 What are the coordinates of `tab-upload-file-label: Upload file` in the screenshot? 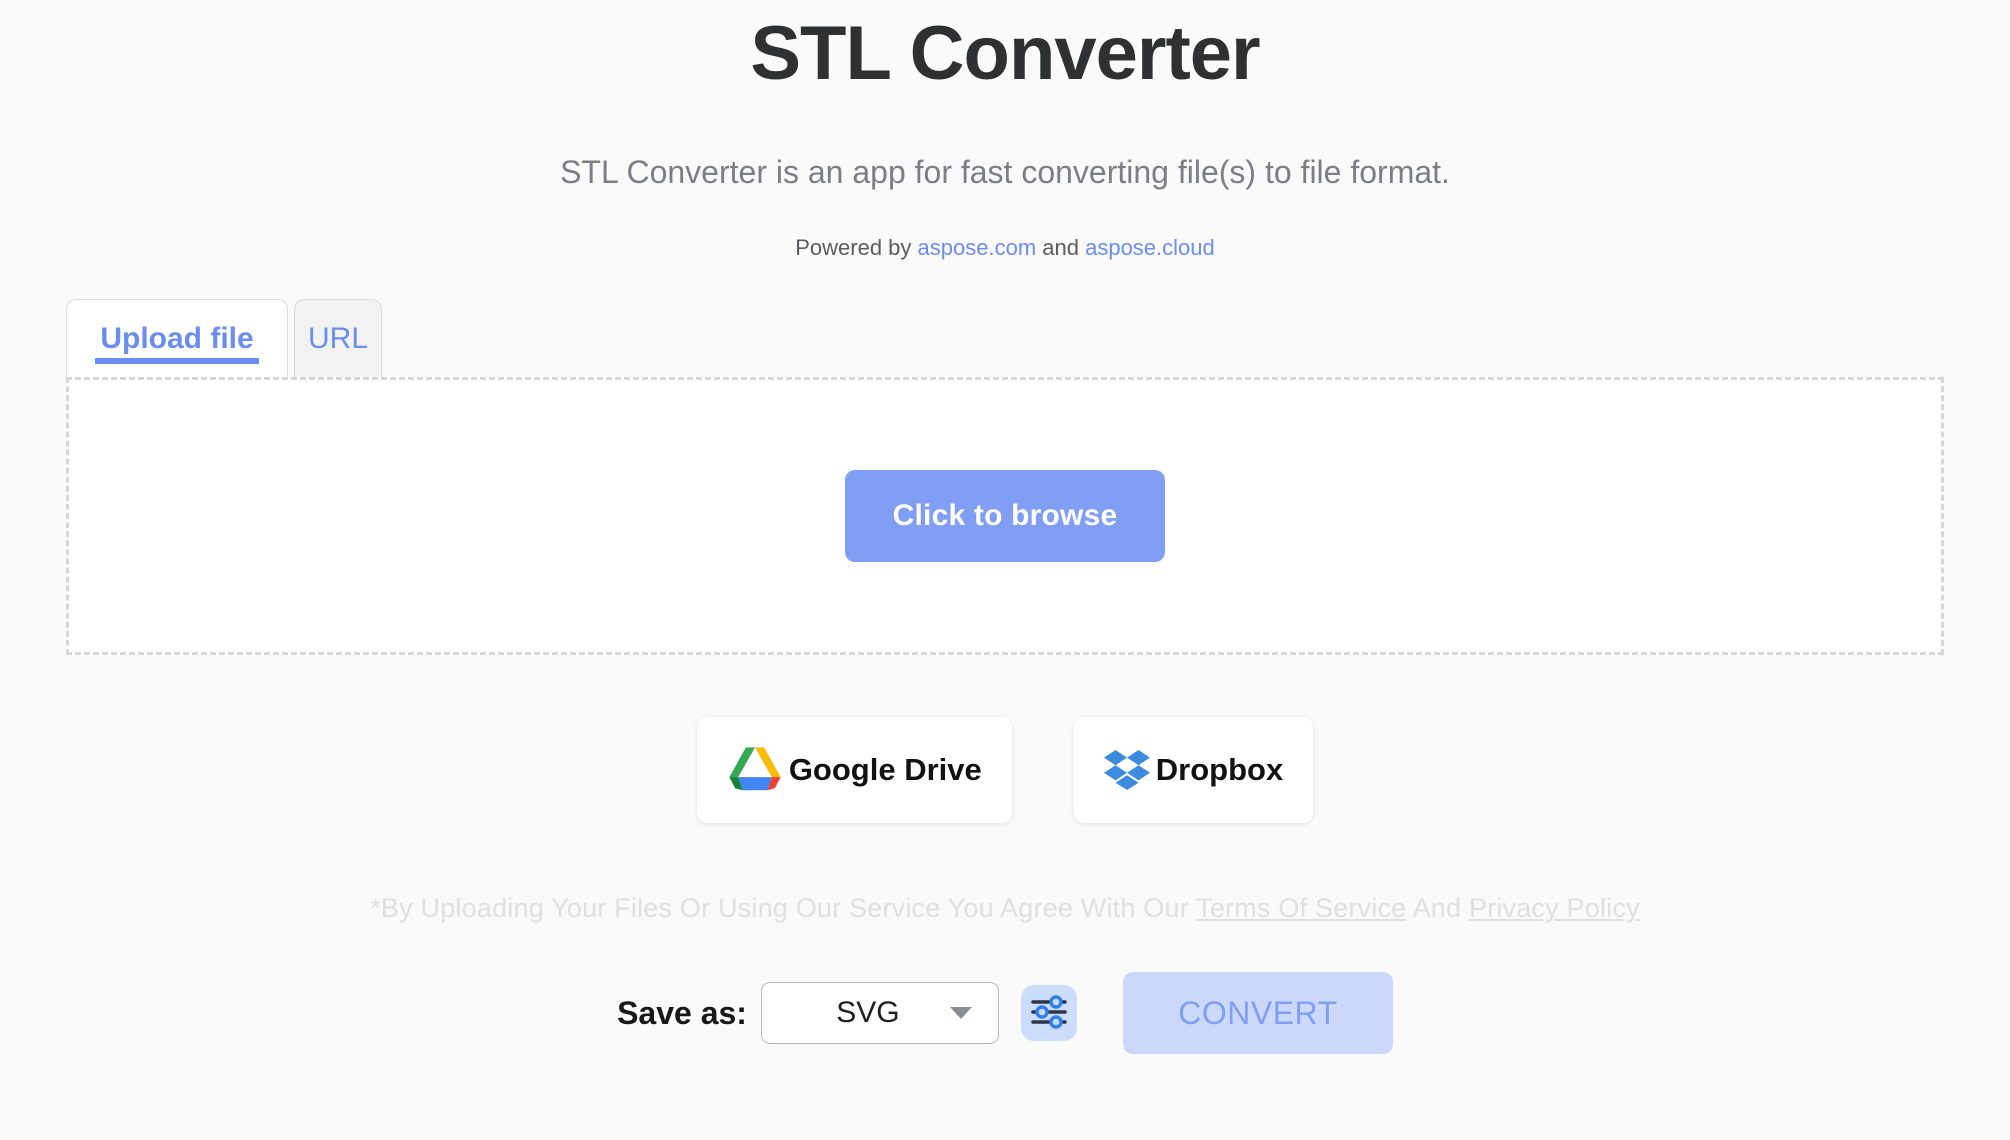 It's located at (177, 338).